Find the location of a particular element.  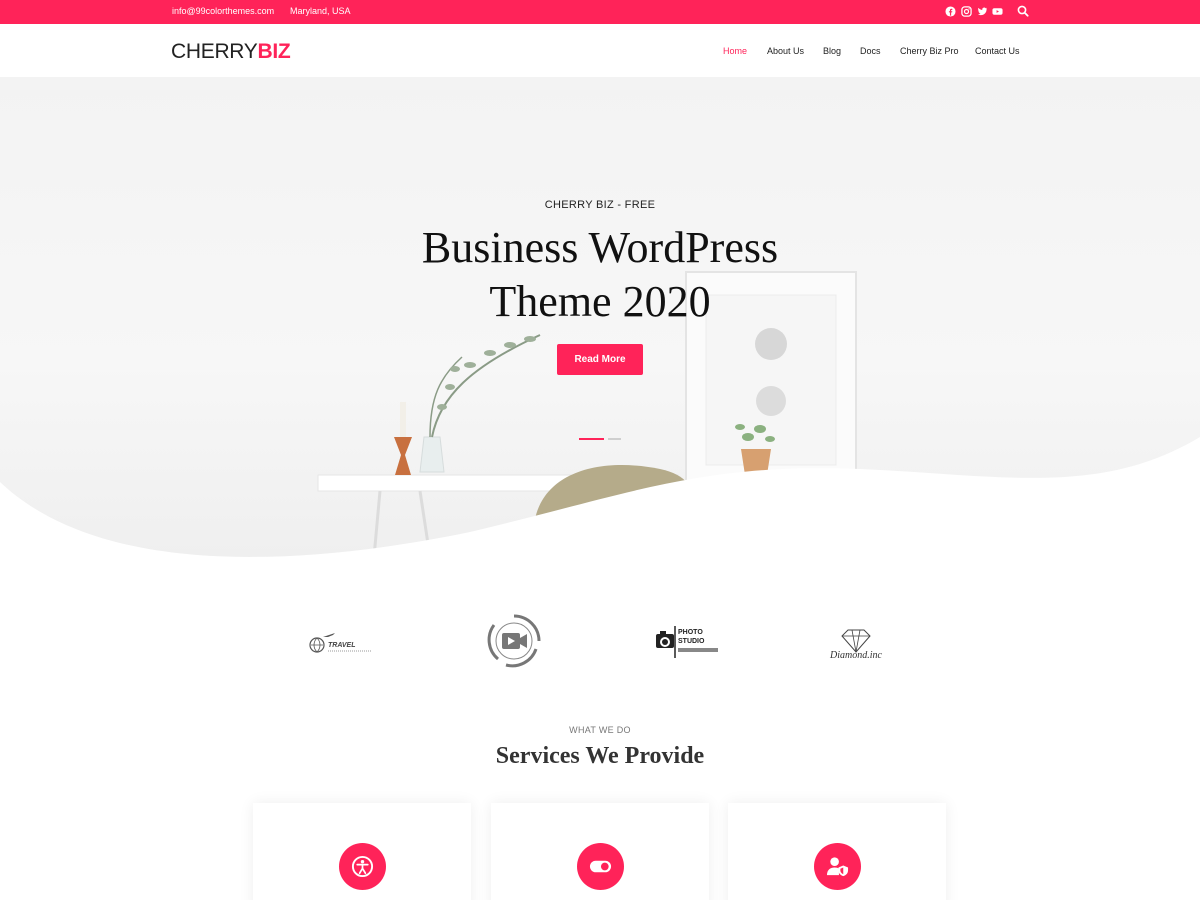

travel-brand-logo: TRAVEL is located at coordinates (343, 641).